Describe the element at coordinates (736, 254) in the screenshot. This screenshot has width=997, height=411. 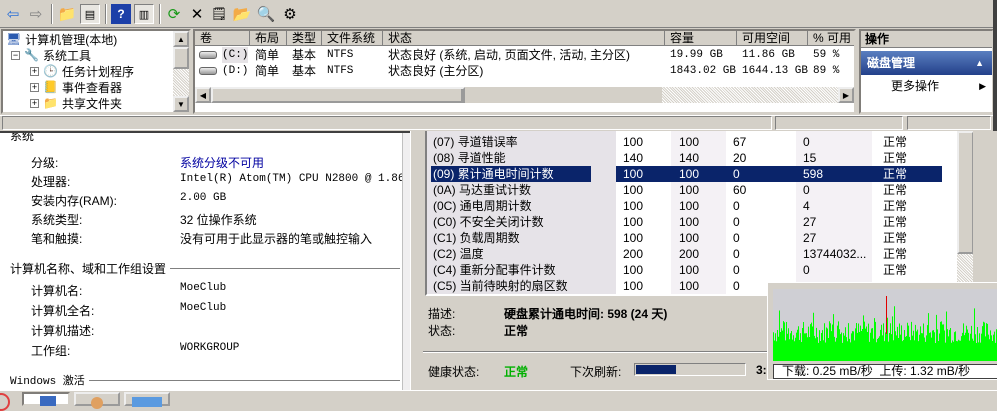
I see `smart-thresh: 0` at that location.